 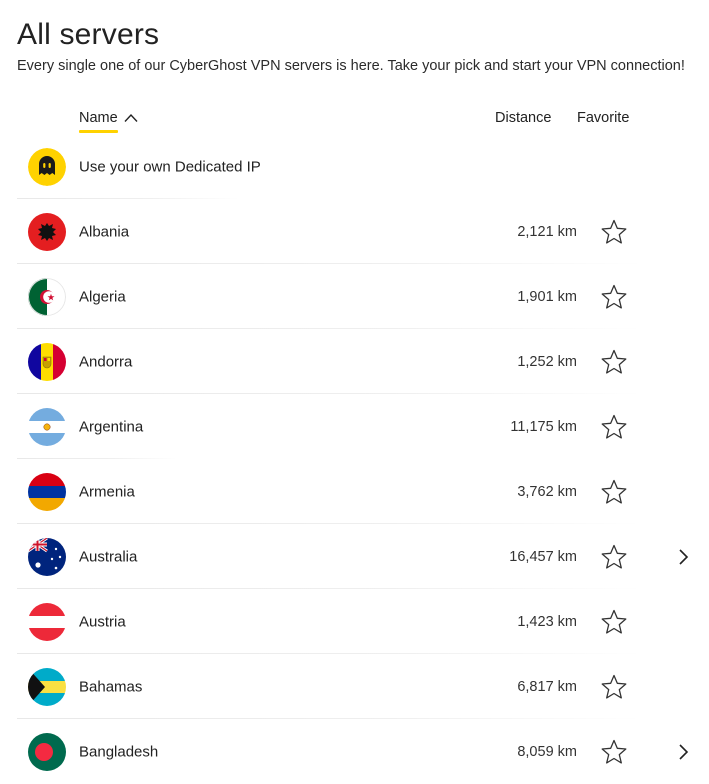 What do you see at coordinates (47, 166) in the screenshot?
I see `cyberghost-logo-icon` at bounding box center [47, 166].